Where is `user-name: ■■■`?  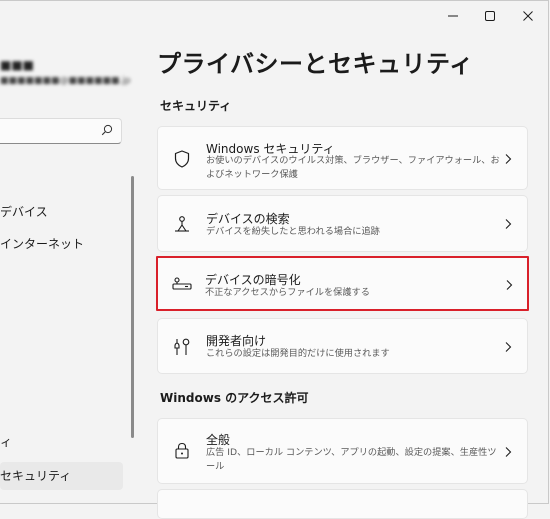 user-name: ■■■ is located at coordinates (17, 65).